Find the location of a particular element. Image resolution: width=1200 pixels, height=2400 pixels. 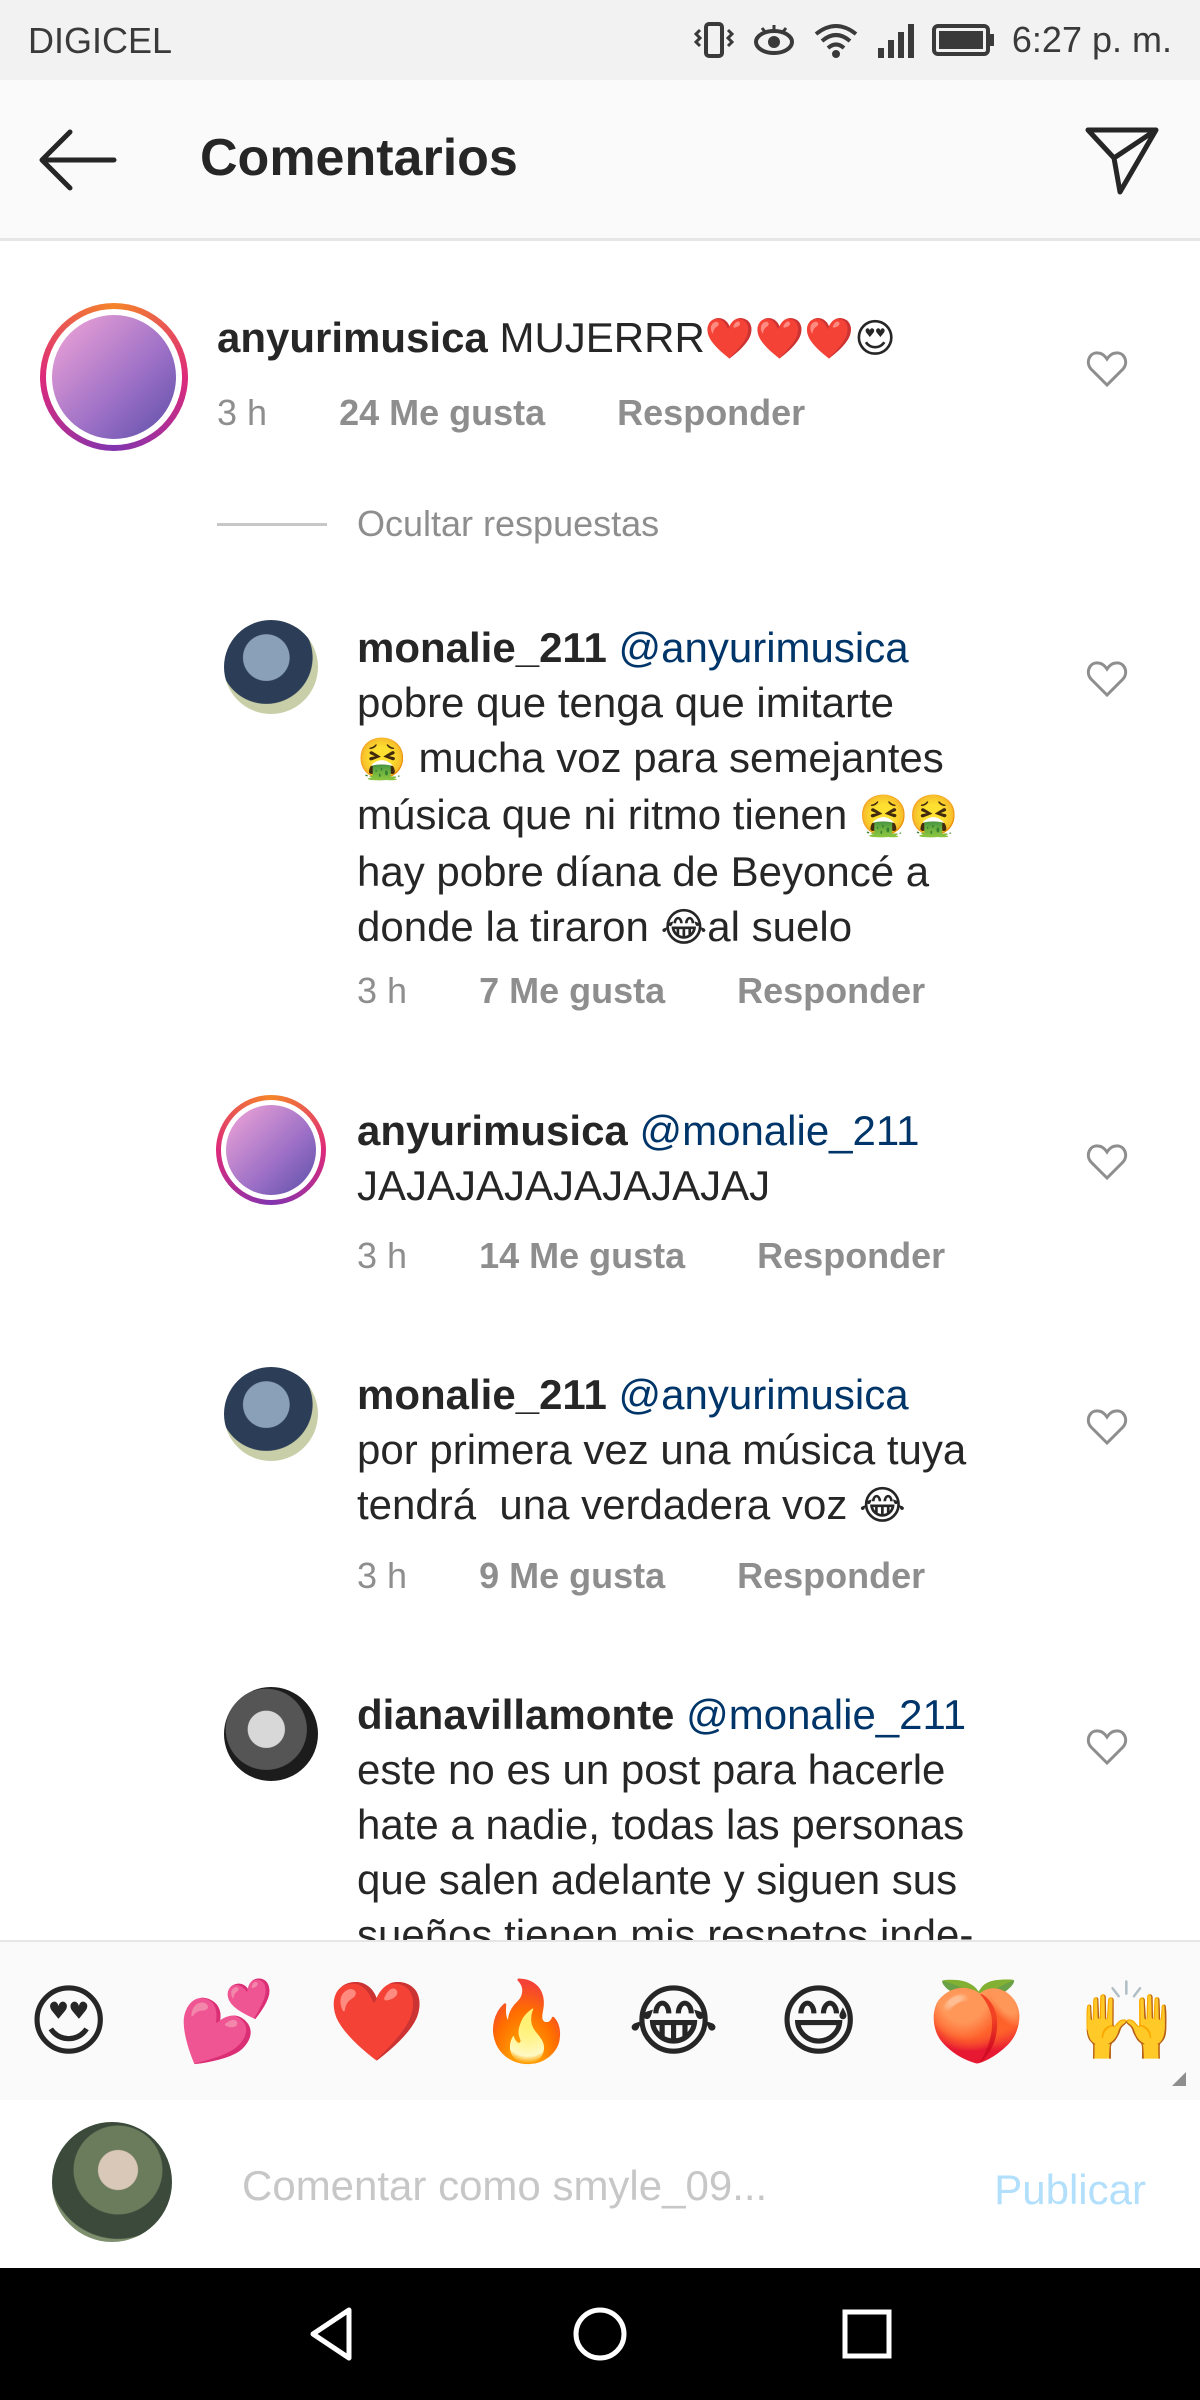

system-nav-bar is located at coordinates (600, 2334).